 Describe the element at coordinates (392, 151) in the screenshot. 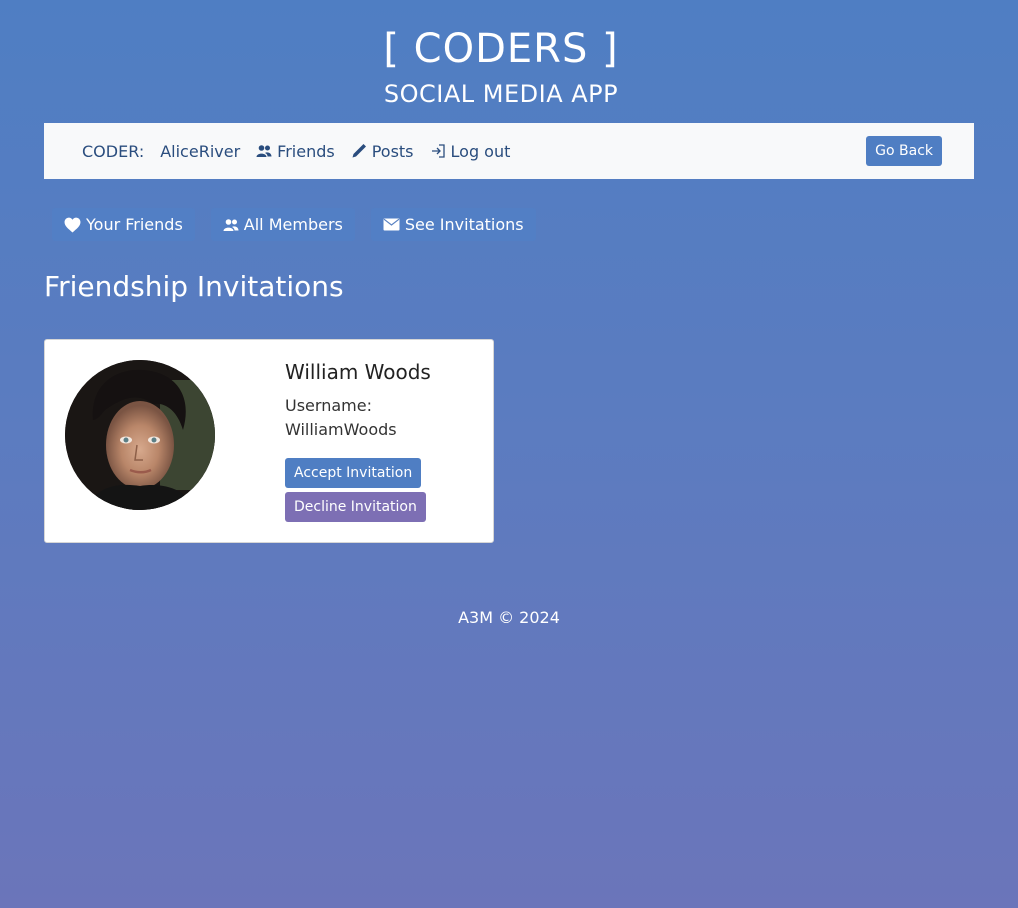

I see `nav-posts-label: Posts` at that location.